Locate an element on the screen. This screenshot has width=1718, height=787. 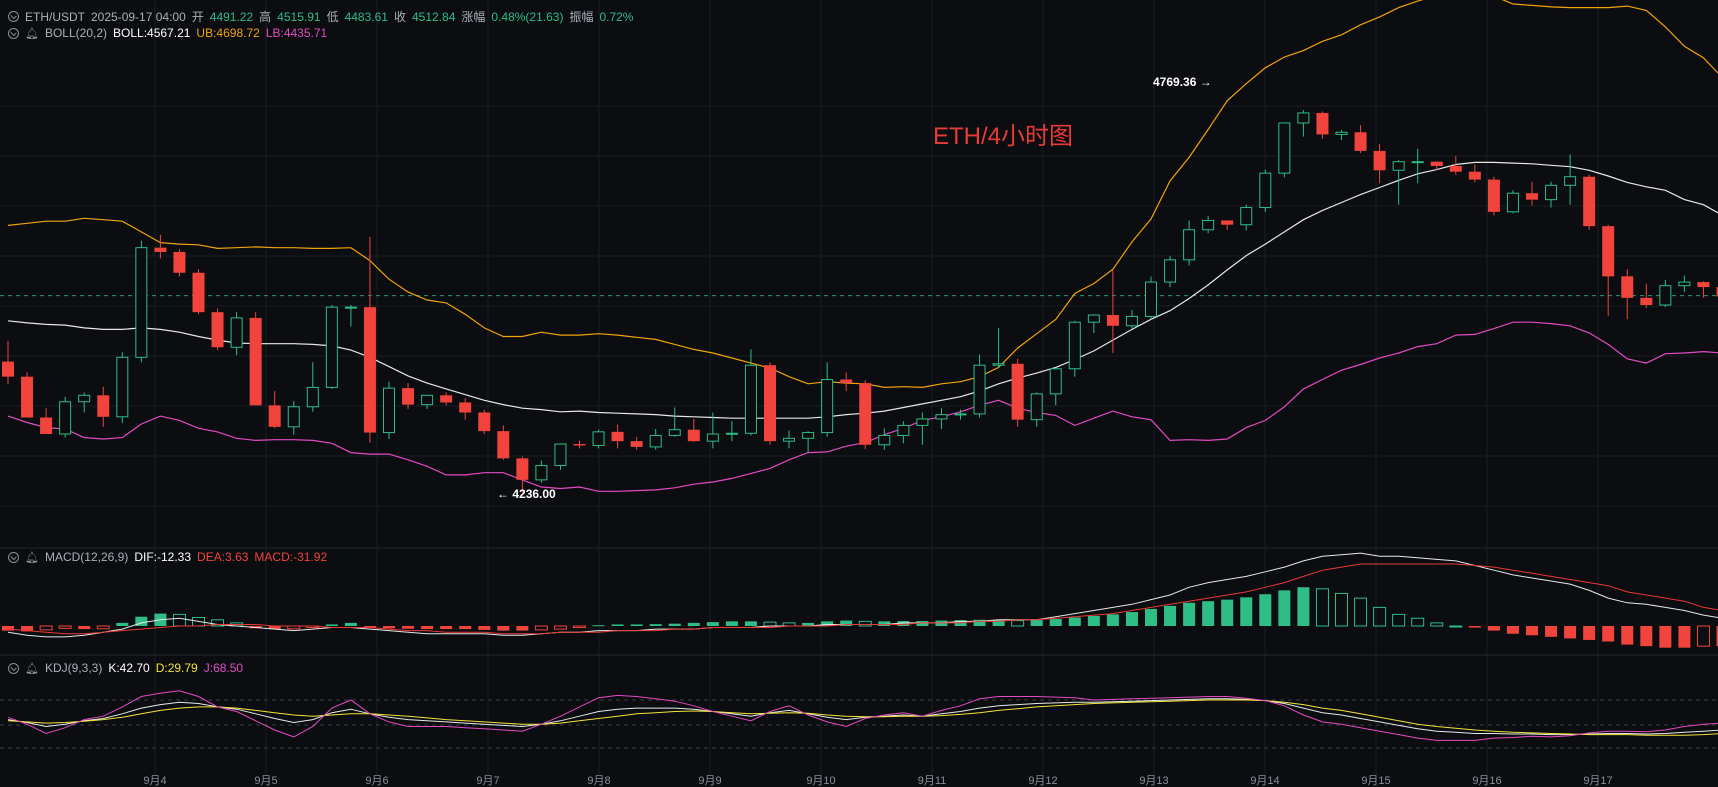
x-tick-label: 9月14 is located at coordinates (1264, 781).